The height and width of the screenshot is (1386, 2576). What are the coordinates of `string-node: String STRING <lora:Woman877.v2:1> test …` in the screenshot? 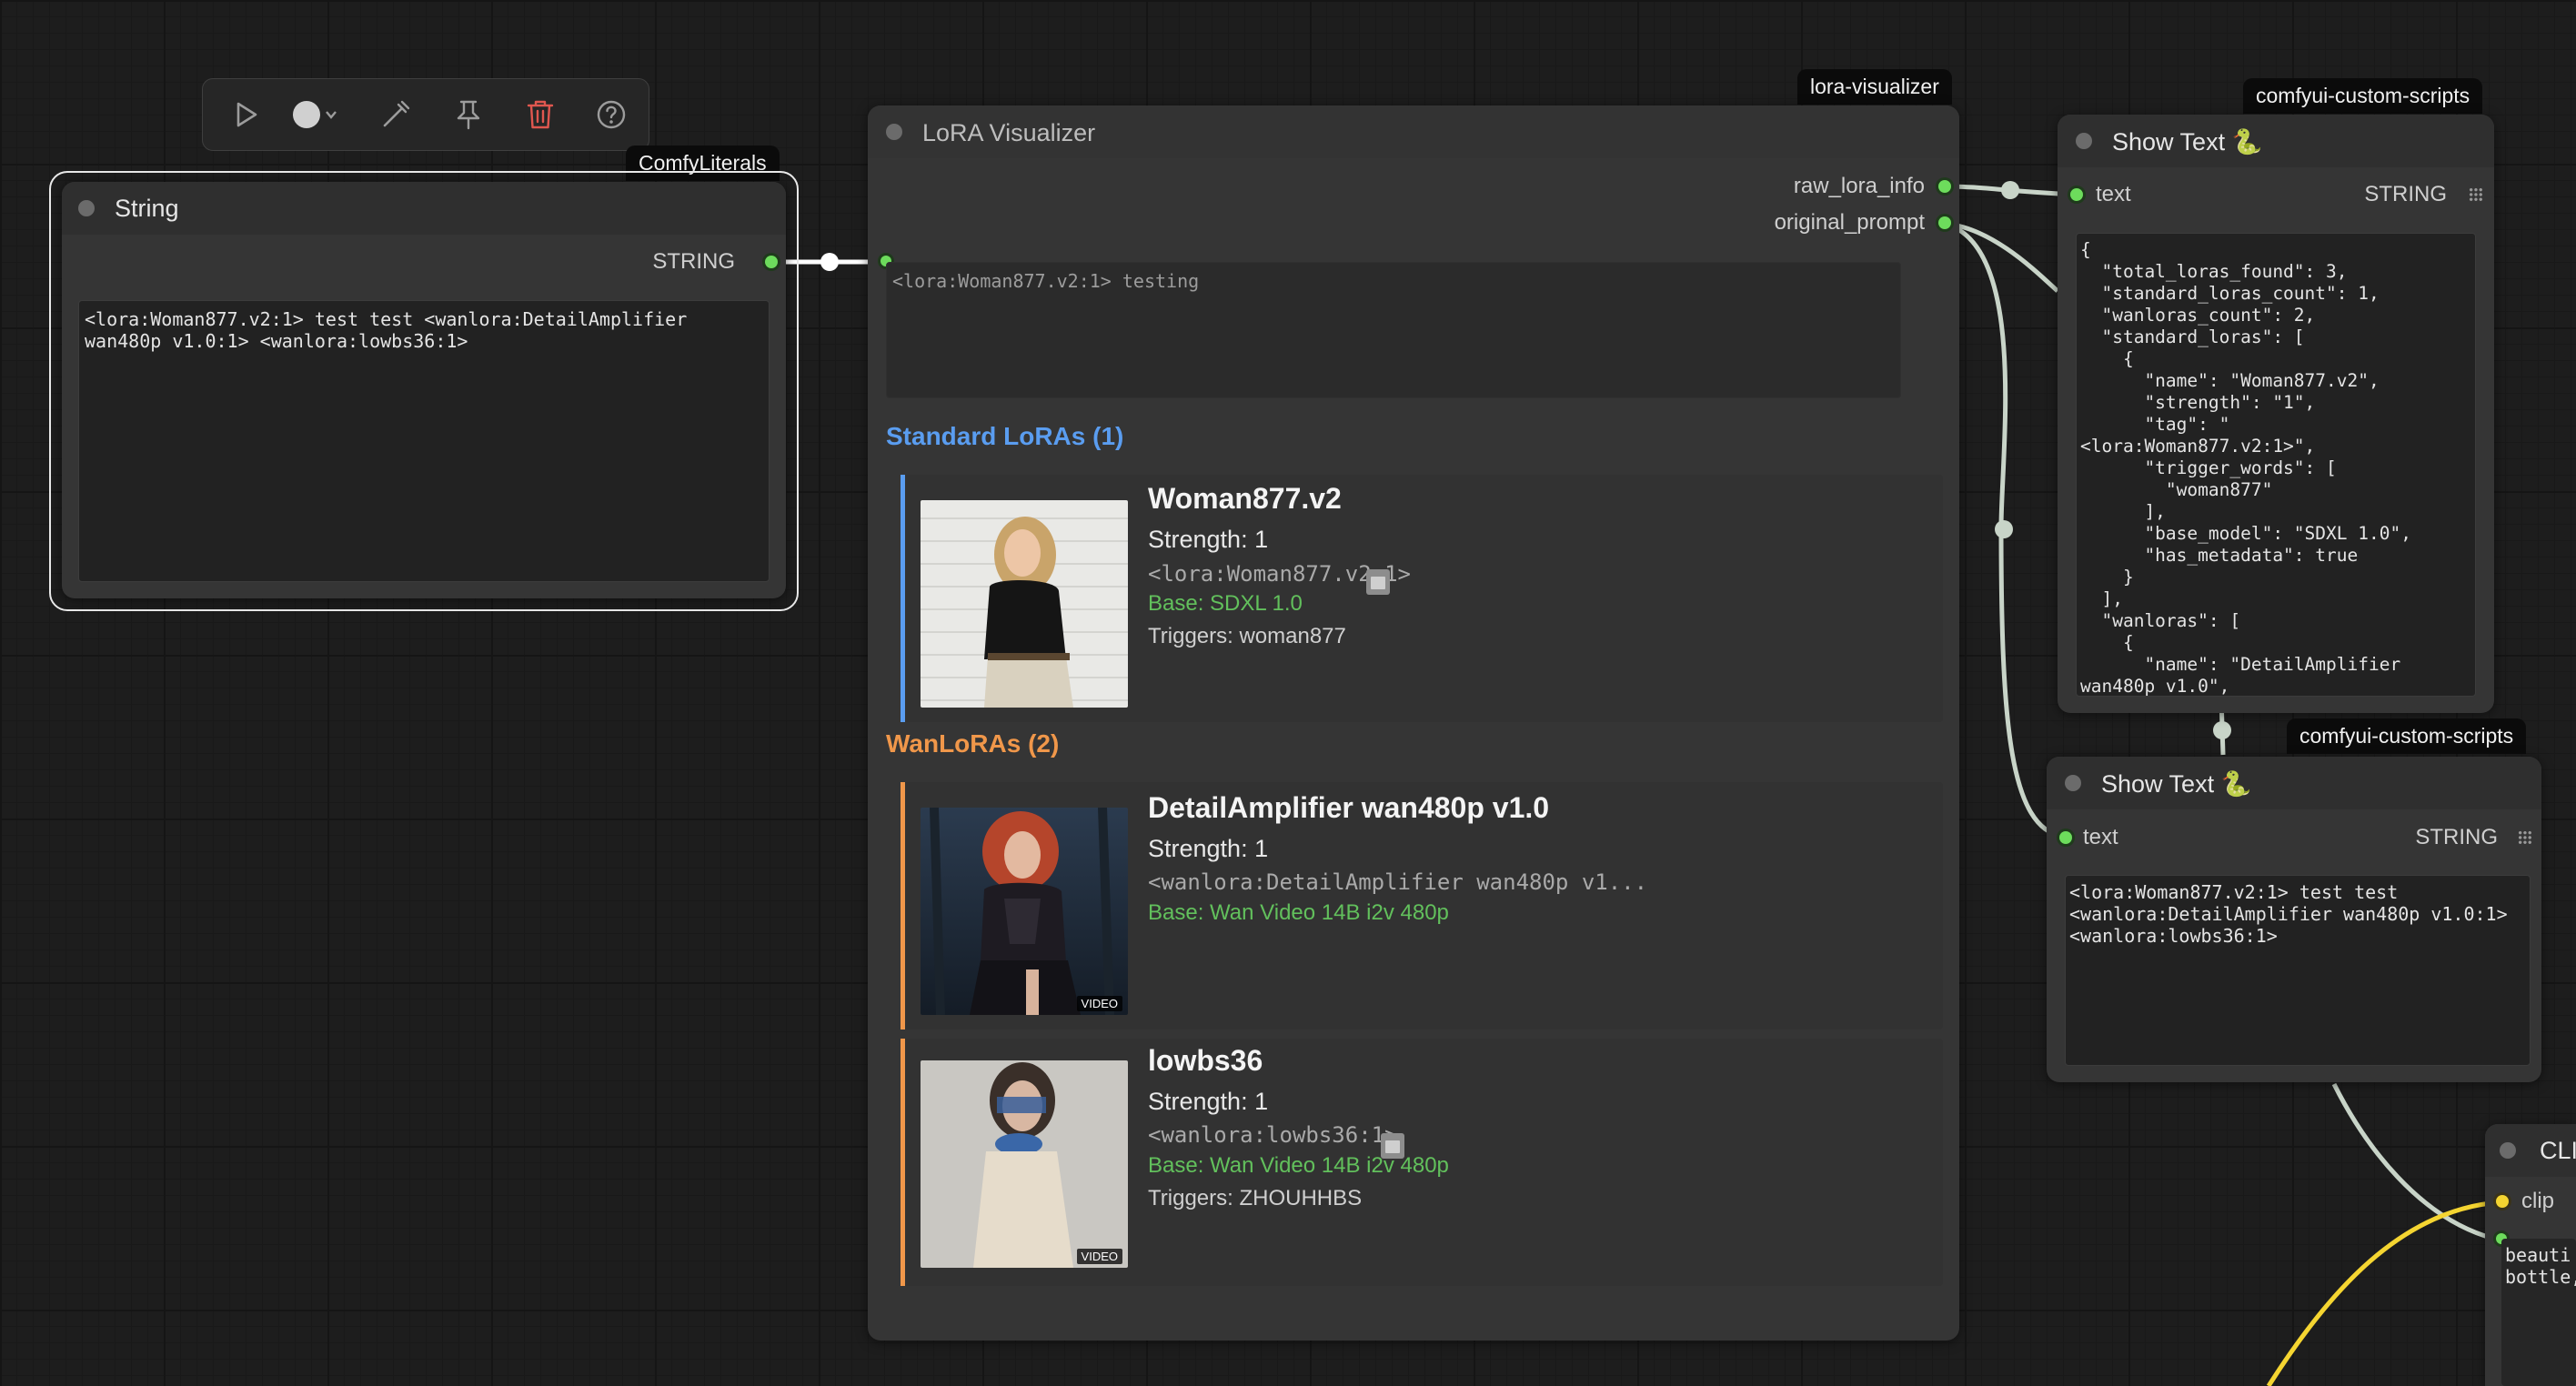 It's located at (424, 390).